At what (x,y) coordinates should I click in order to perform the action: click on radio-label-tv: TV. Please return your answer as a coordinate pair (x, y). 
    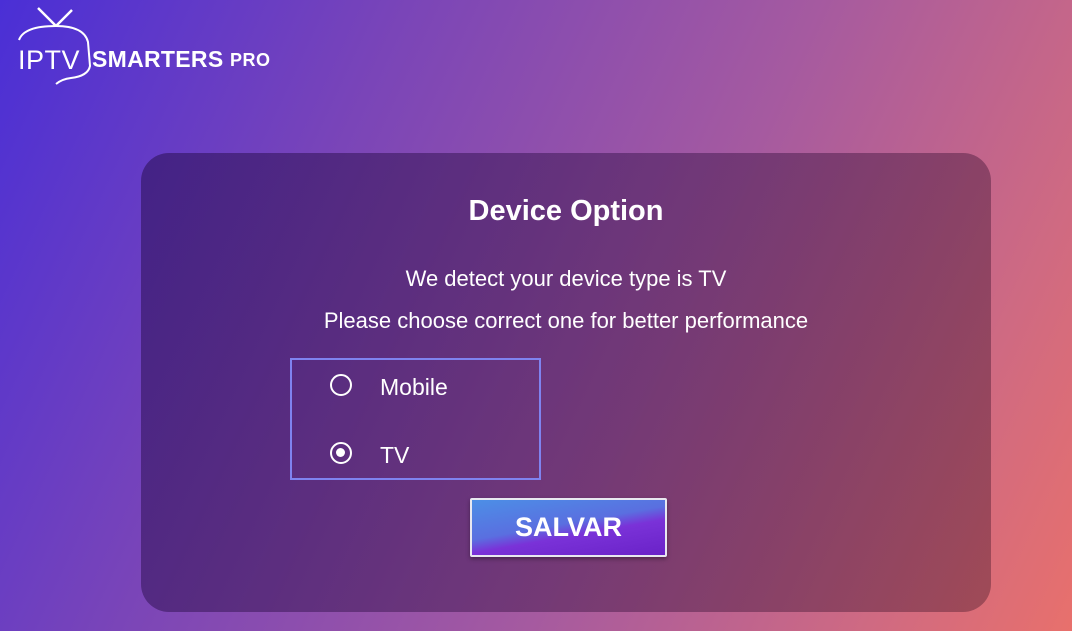
    Looking at the image, I should click on (395, 455).